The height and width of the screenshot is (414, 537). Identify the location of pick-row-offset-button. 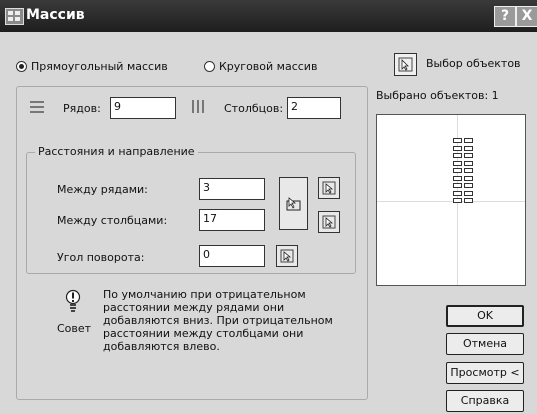
(329, 188).